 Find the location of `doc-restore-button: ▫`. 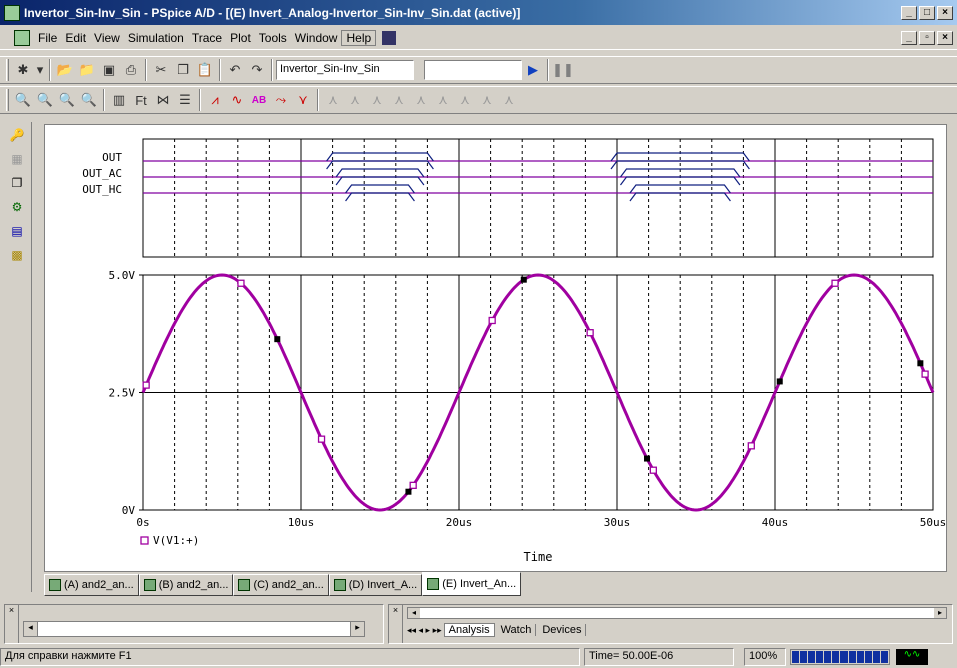

doc-restore-button: ▫ is located at coordinates (927, 37).